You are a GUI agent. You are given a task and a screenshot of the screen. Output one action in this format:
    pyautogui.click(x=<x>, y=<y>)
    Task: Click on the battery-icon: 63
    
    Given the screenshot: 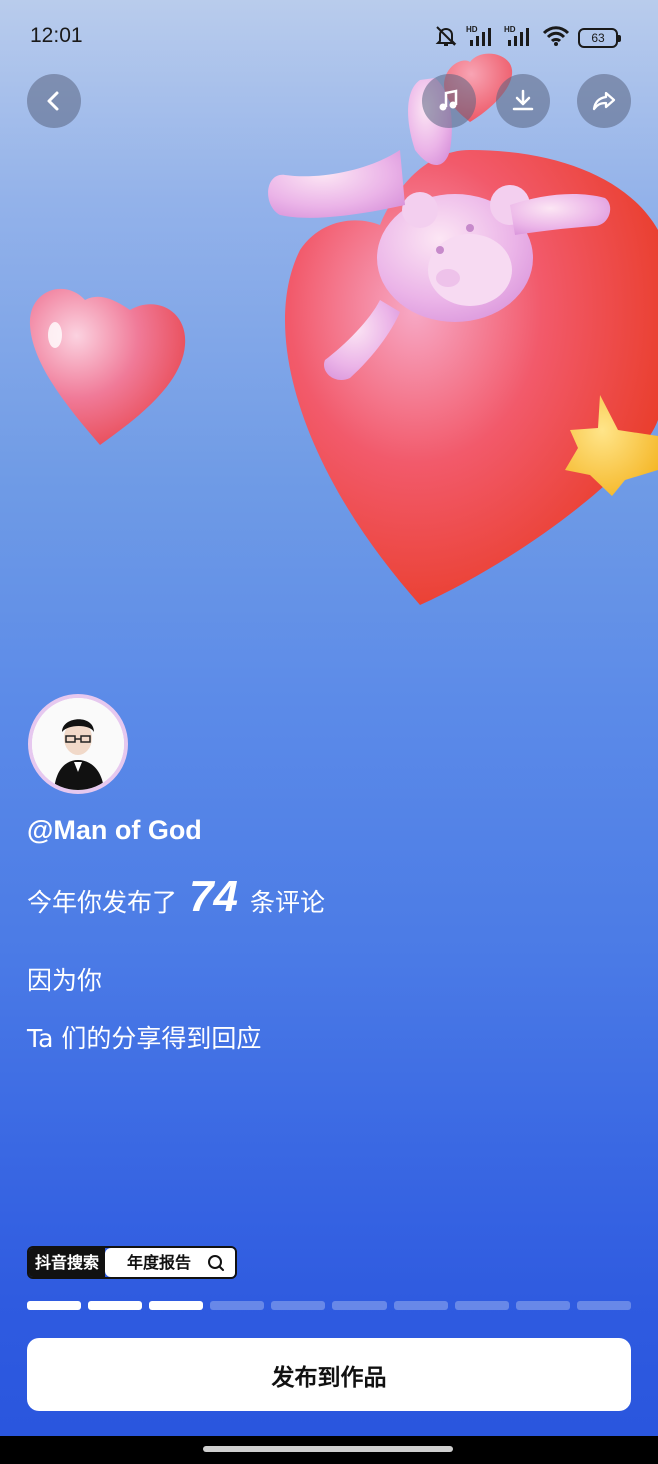 What is the action you would take?
    pyautogui.click(x=599, y=38)
    